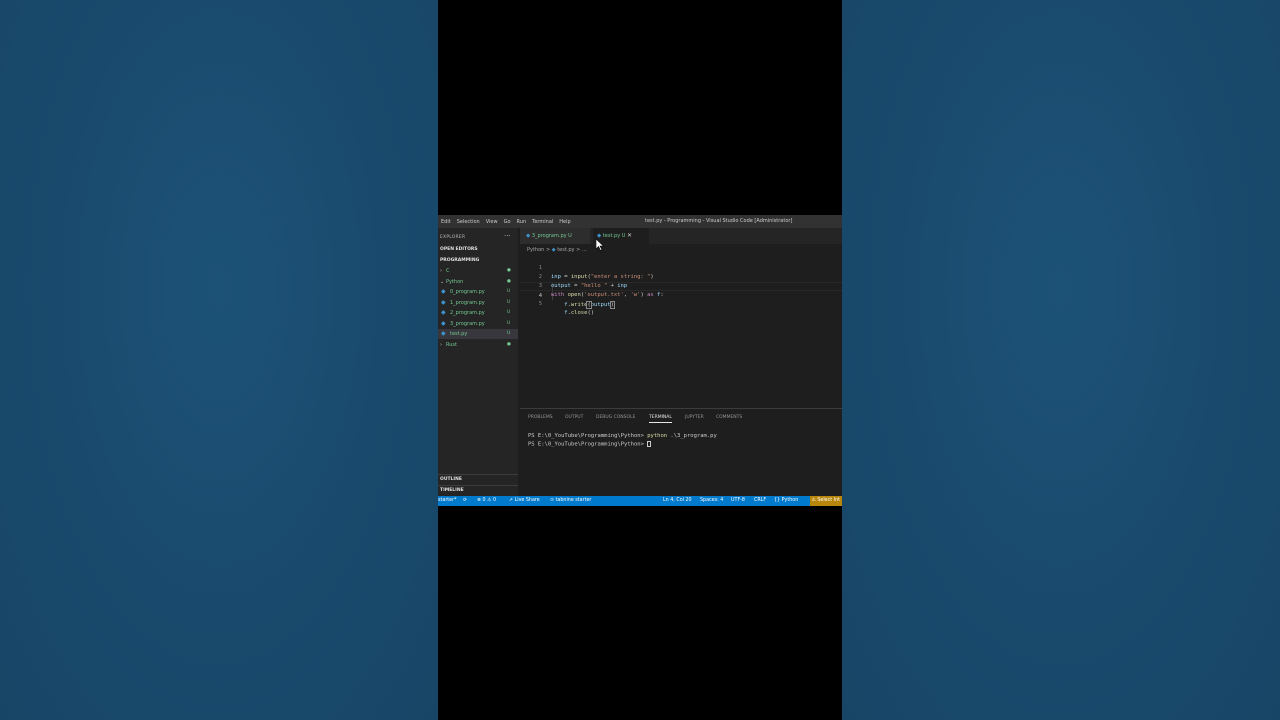 The height and width of the screenshot is (720, 1280). I want to click on code-line-4: 4 f.write(output), so click(681, 295).